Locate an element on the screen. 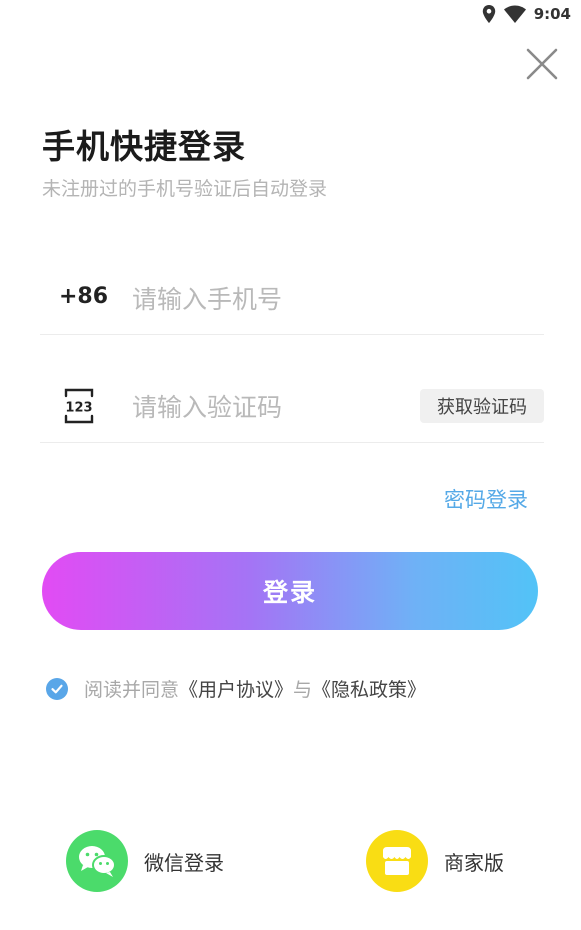  agreement-row: 阅读并同意 《用户协议》 与 《隐私政策》 is located at coordinates (236, 688).